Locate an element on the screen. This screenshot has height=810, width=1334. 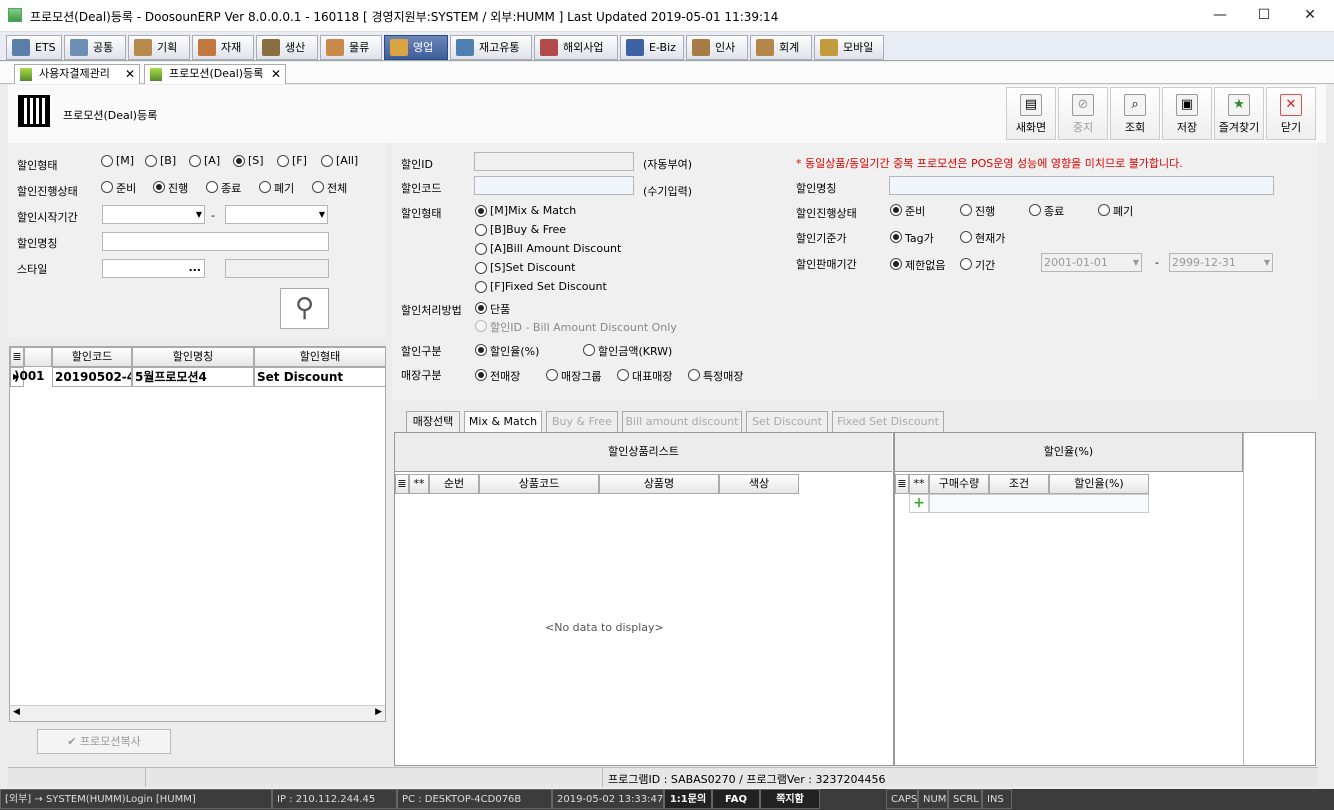
col-seq: 순번 is located at coordinates (454, 484).